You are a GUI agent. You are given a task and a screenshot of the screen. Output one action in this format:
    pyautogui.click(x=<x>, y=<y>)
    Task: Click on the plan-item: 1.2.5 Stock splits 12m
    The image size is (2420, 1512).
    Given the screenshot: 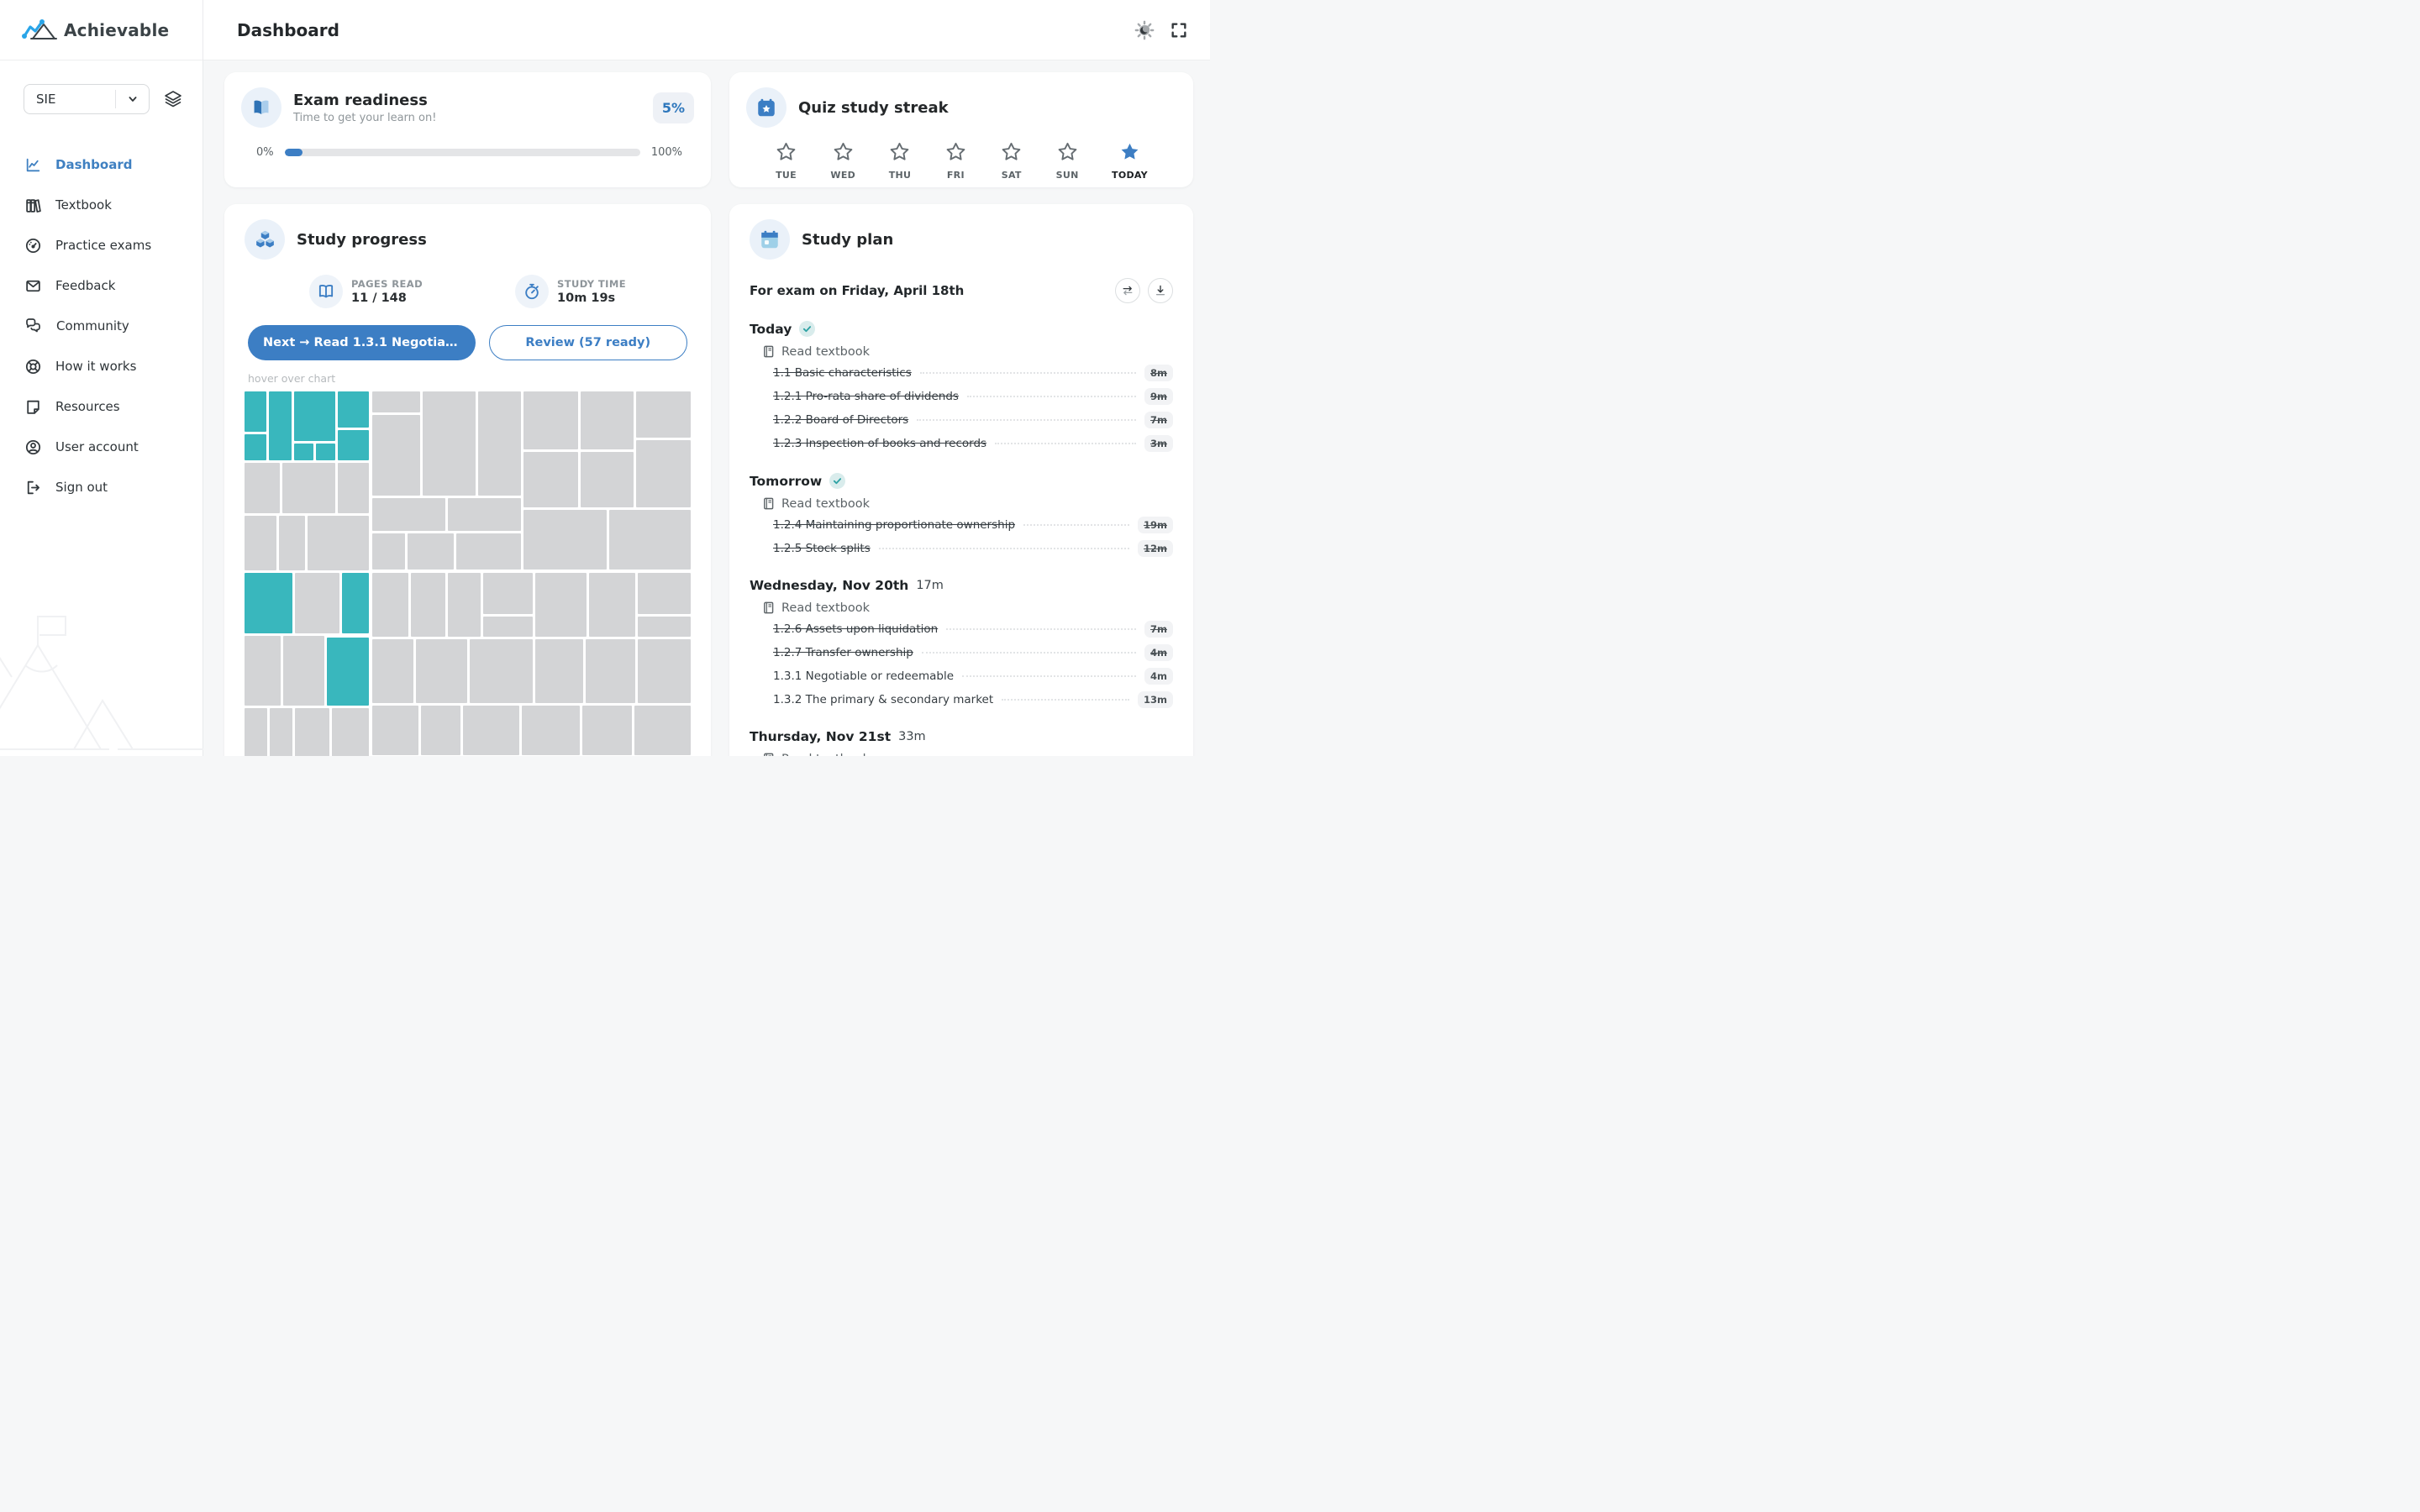 What is the action you would take?
    pyautogui.click(x=961, y=548)
    